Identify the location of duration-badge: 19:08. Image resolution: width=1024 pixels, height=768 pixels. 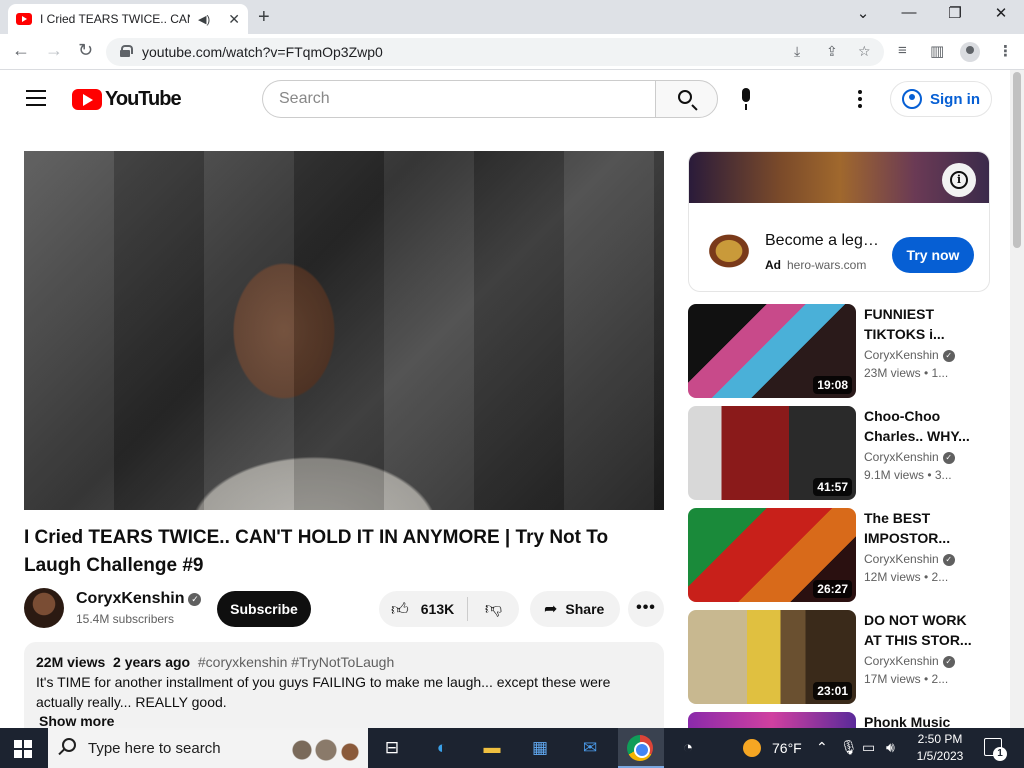
(832, 385).